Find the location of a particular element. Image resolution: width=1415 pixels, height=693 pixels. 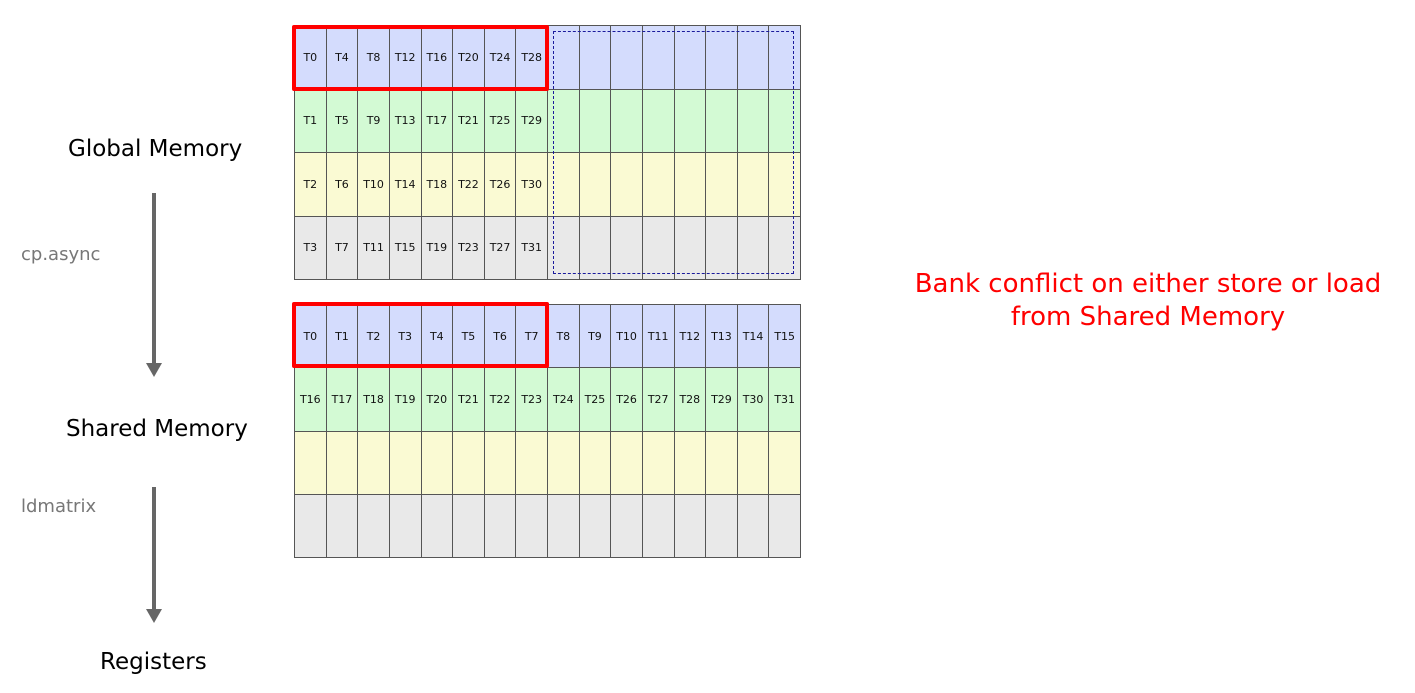

shared-memory-cell: T25 is located at coordinates (595, 400).